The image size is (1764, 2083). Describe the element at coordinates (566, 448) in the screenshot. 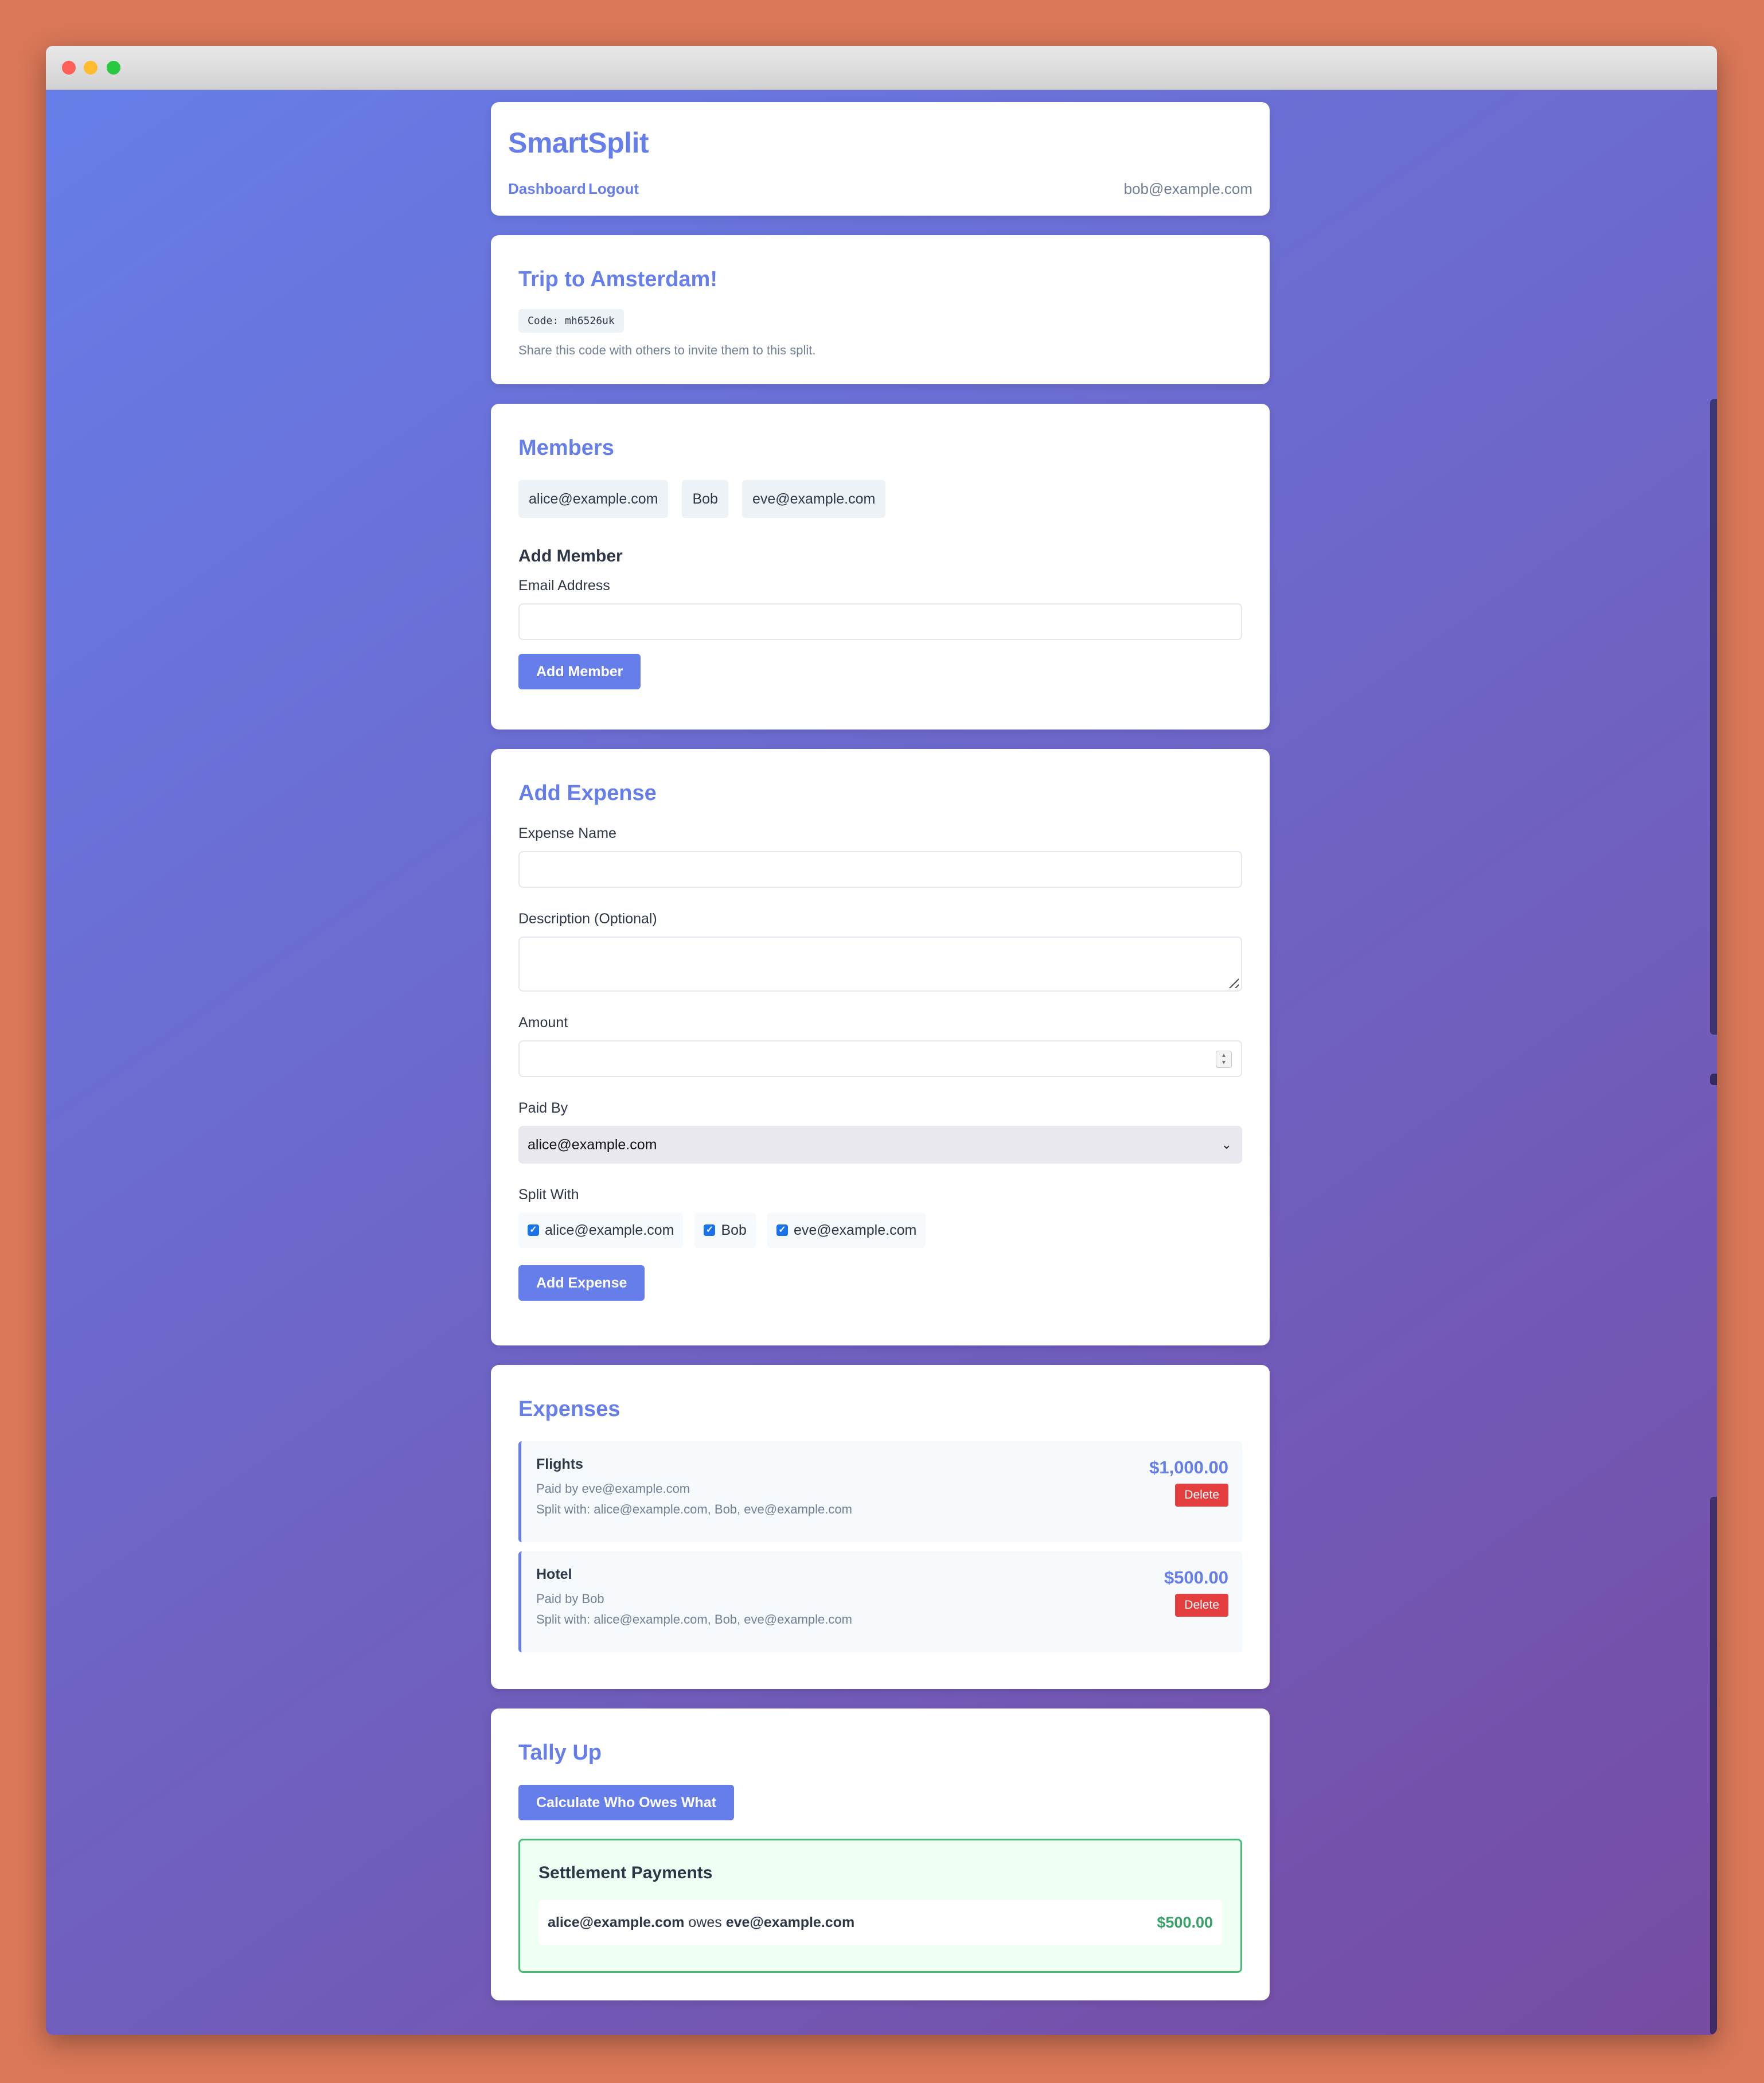

I see `members-title: Members` at that location.